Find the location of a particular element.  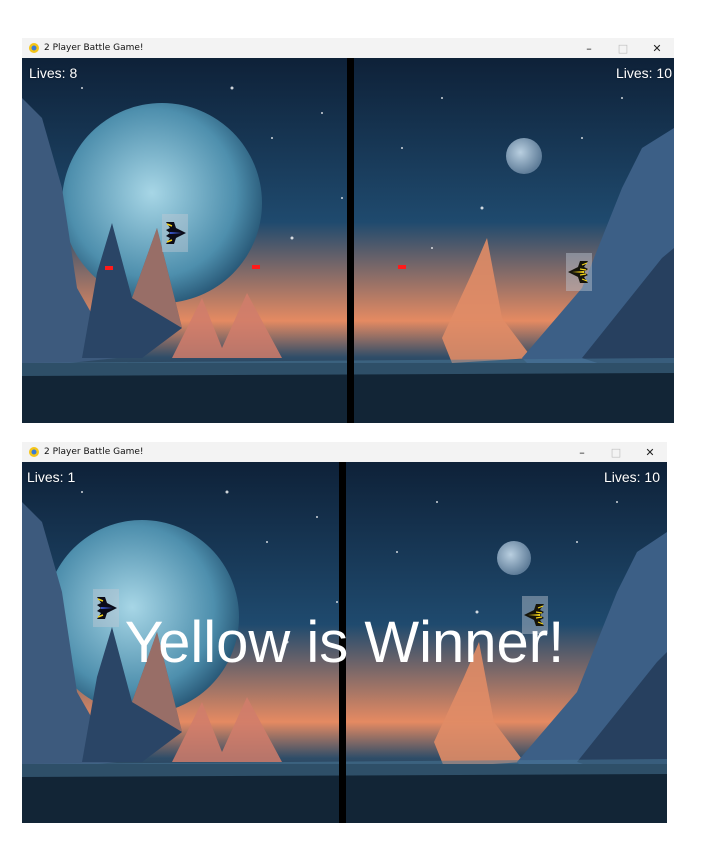

yellow-spaceship-icon is located at coordinates (578, 272).